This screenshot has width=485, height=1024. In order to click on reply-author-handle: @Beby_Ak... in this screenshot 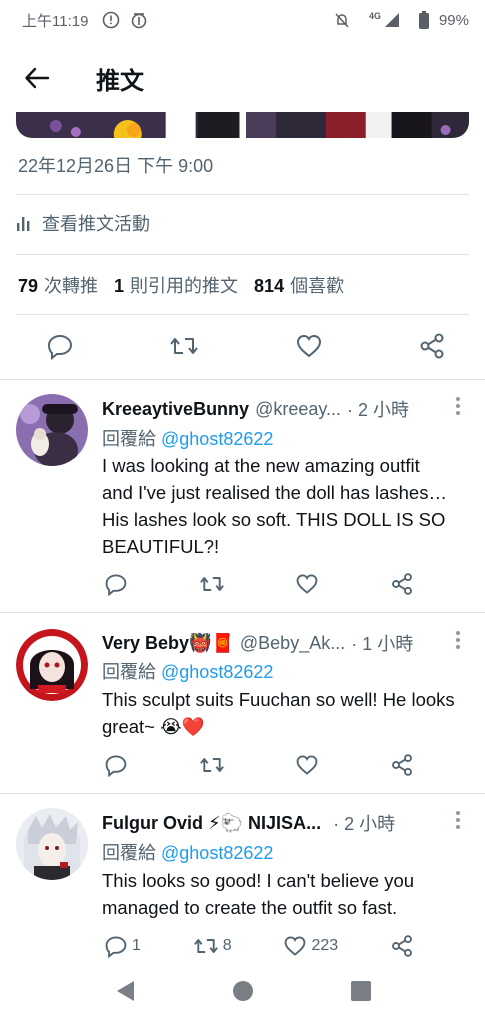, I will do `click(292, 643)`.